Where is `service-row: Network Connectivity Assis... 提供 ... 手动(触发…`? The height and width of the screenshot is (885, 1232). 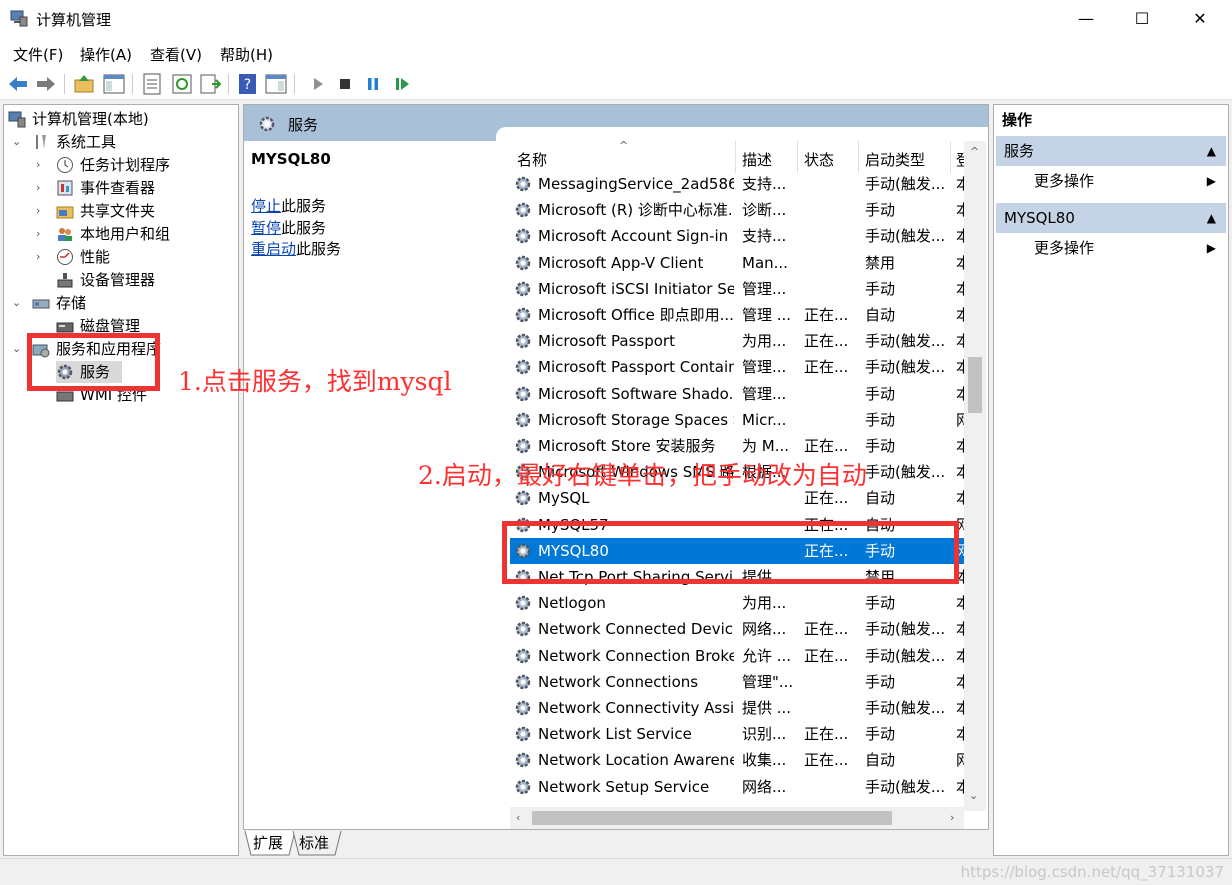 service-row: Network Connectivity Assis... 提供 ... 手动(触发… is located at coordinates (740, 708).